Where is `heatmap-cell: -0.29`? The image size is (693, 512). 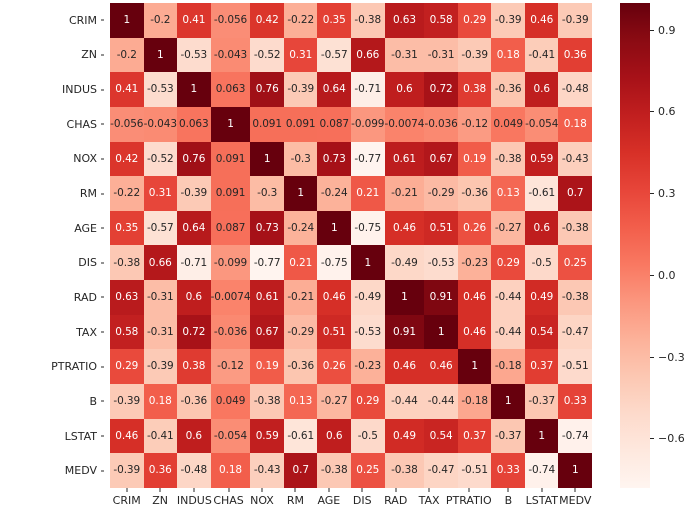 heatmap-cell: -0.29 is located at coordinates (300, 332).